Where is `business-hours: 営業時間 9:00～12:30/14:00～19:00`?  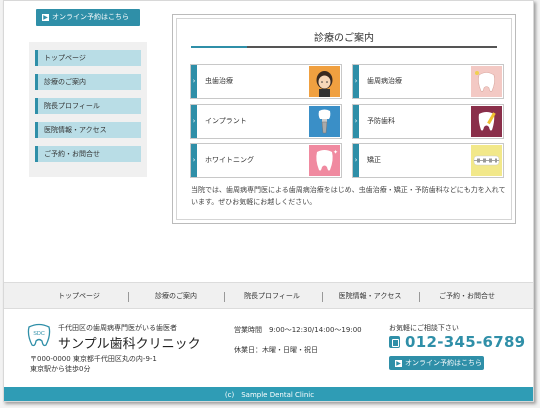 business-hours: 営業時間 9:00～12:30/14:00～19:00 is located at coordinates (298, 330).